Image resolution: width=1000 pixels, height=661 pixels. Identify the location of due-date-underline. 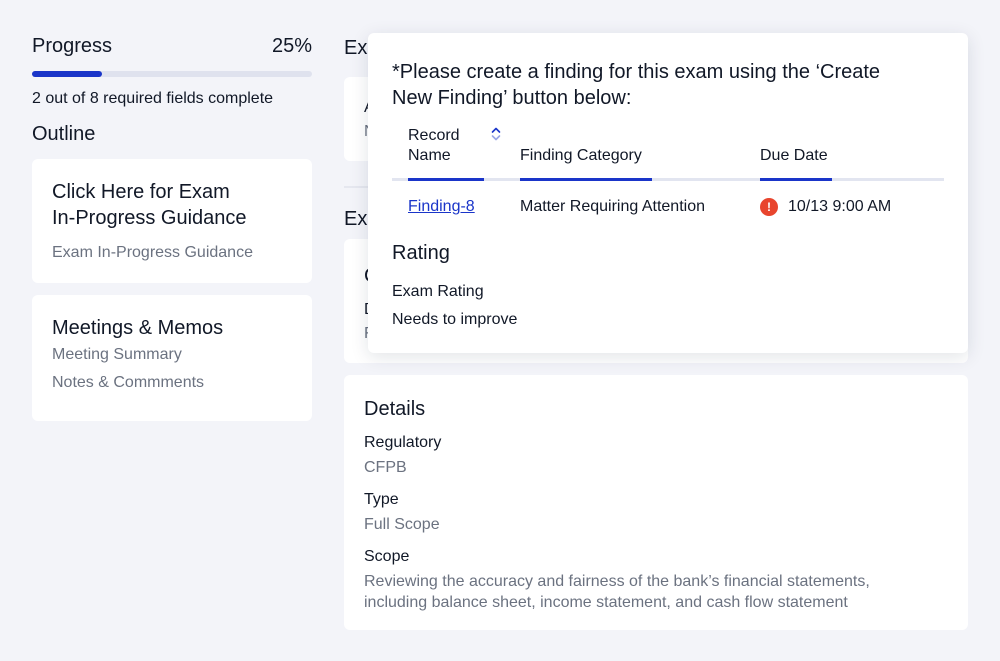
(796, 179).